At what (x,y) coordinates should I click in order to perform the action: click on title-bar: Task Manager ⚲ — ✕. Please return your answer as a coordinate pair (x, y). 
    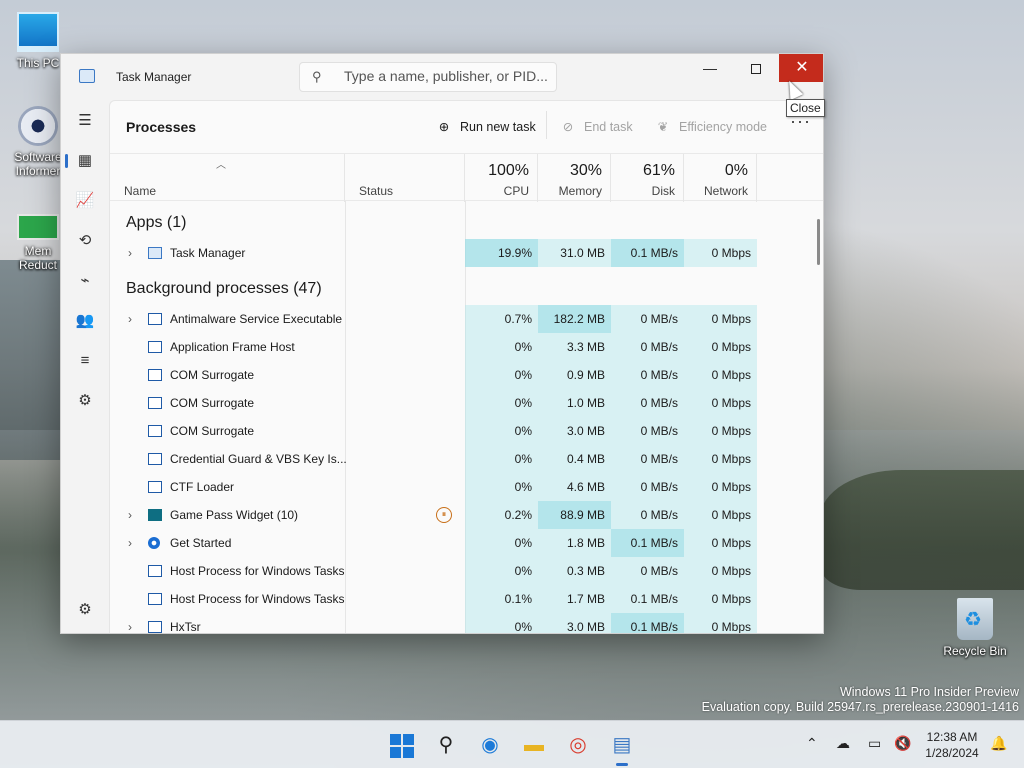
    Looking at the image, I should click on (442, 77).